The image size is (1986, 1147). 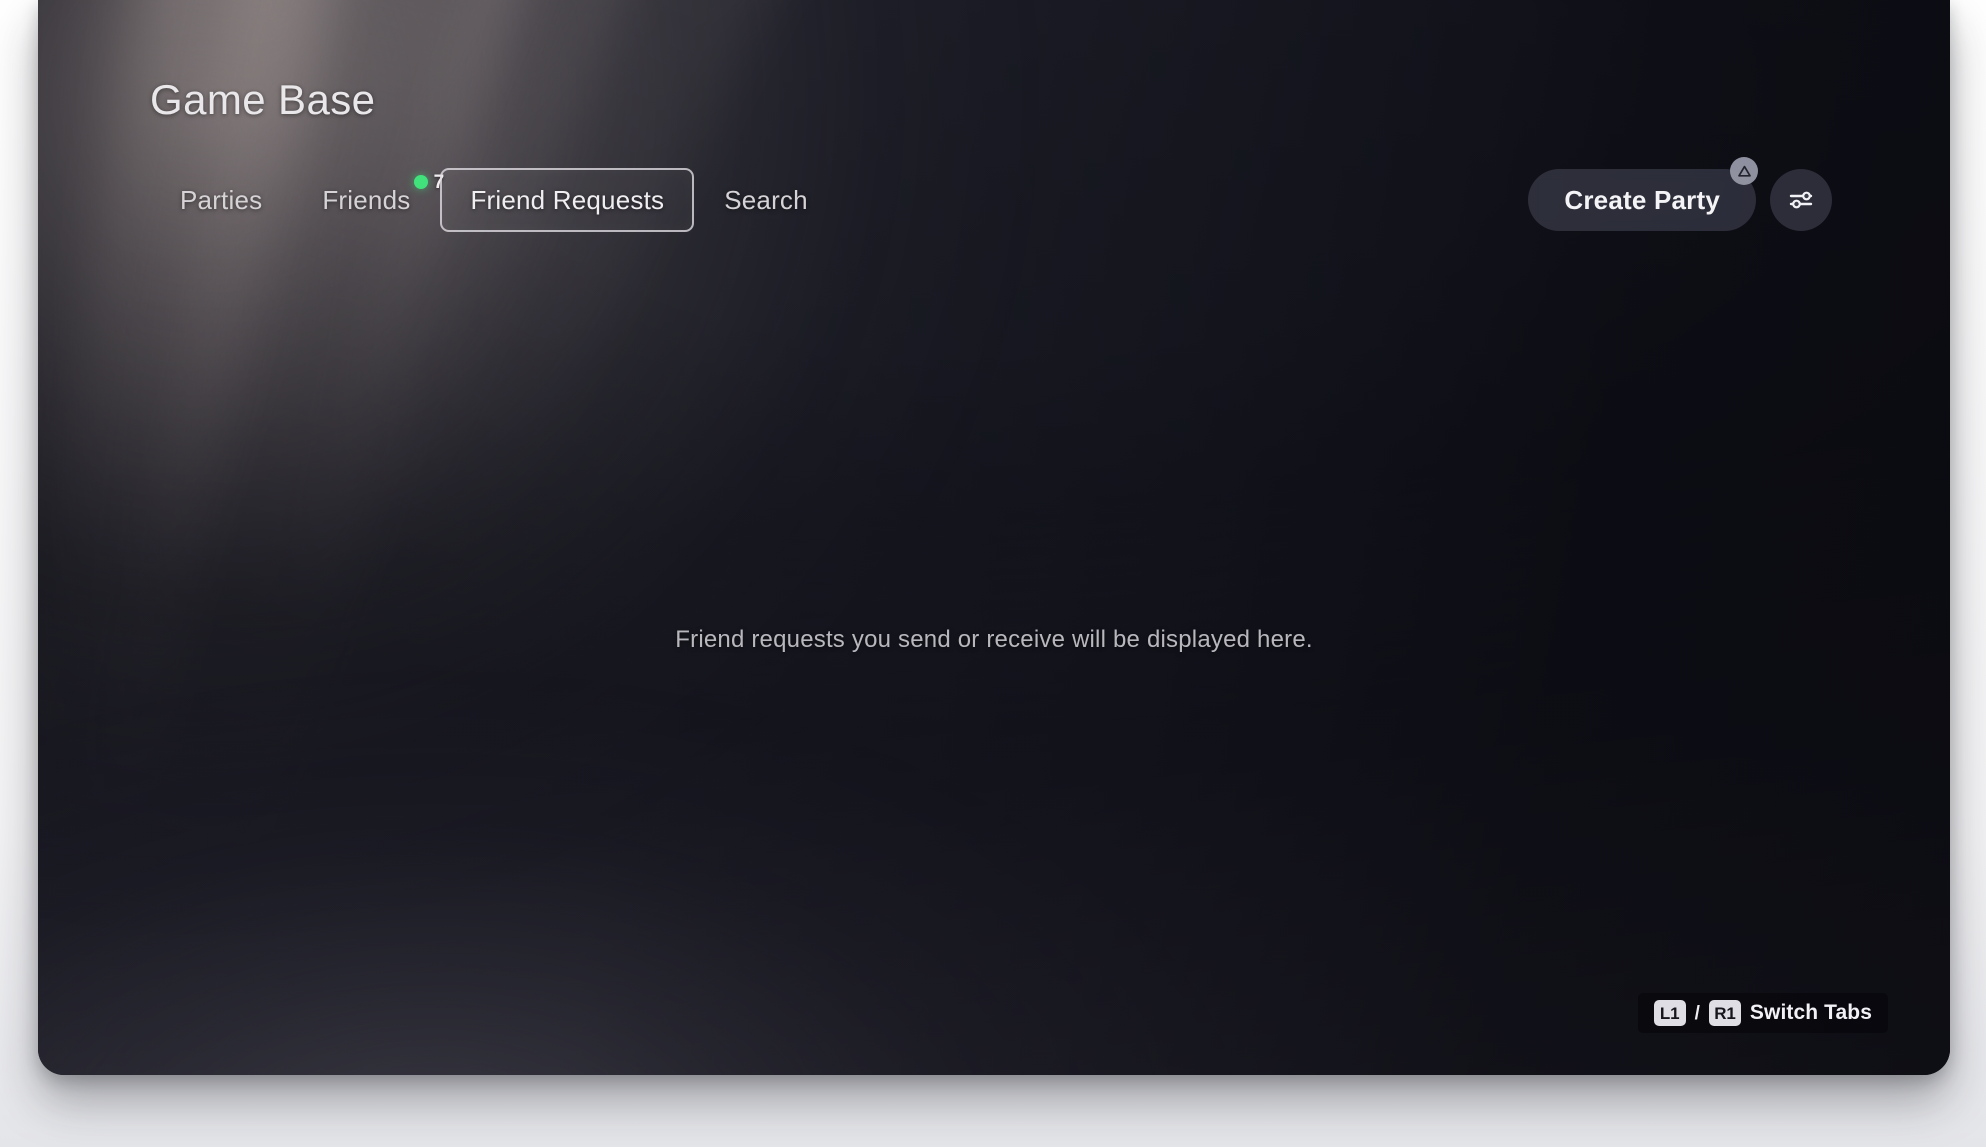 I want to click on tab-friend-requests: Friend Requests, so click(x=567, y=200).